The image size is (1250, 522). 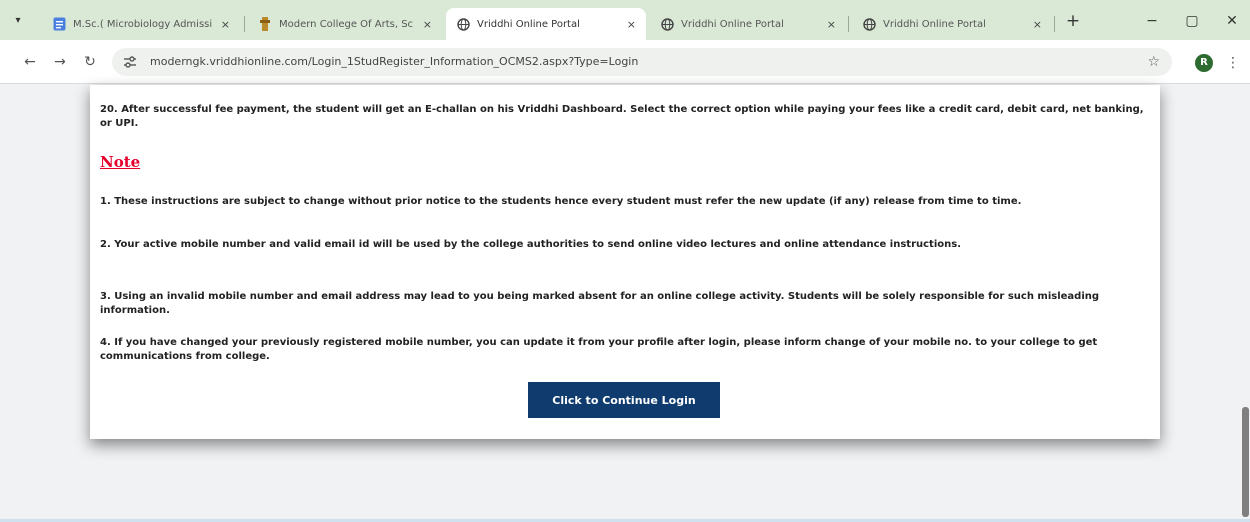 What do you see at coordinates (30, 62) in the screenshot?
I see `back-button: ←` at bounding box center [30, 62].